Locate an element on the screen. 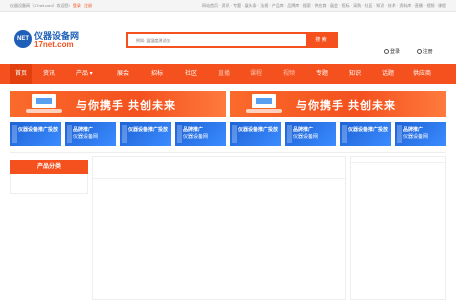 Image resolution: width=456 pixels, height=300 pixels. nav-item-topics: 专题 is located at coordinates (322, 74).